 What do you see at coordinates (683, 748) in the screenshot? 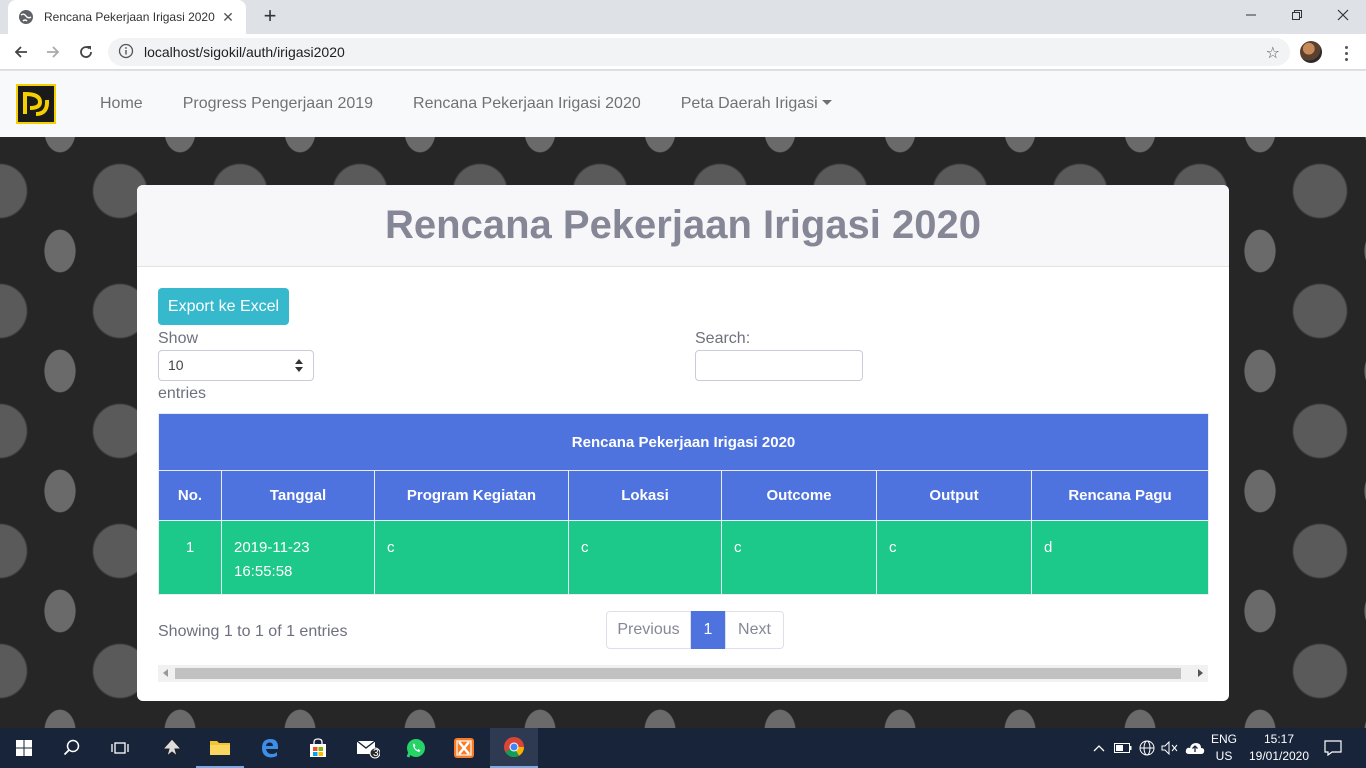
I see `windows-taskbar: 3 ENG US 15:17 19/01/2020` at bounding box center [683, 748].